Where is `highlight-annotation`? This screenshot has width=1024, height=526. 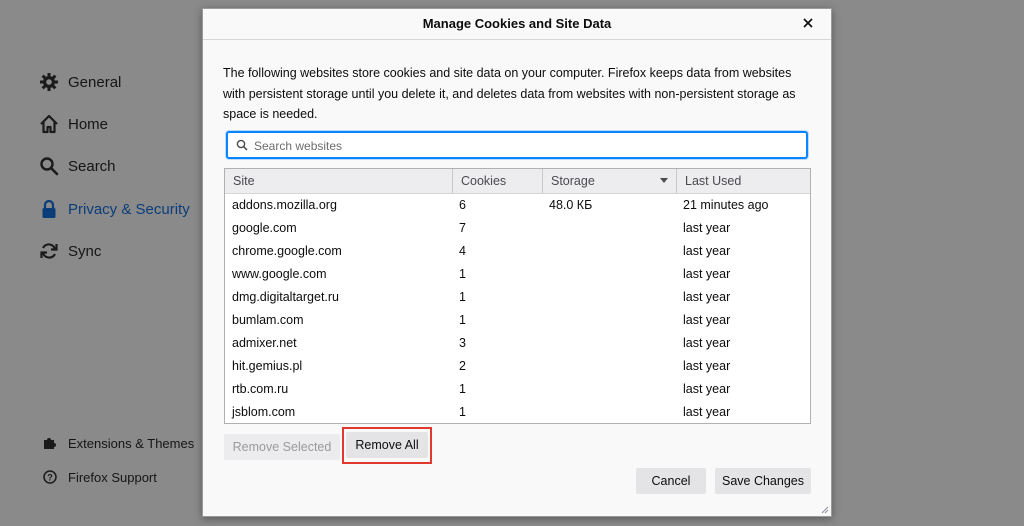
highlight-annotation is located at coordinates (387, 445).